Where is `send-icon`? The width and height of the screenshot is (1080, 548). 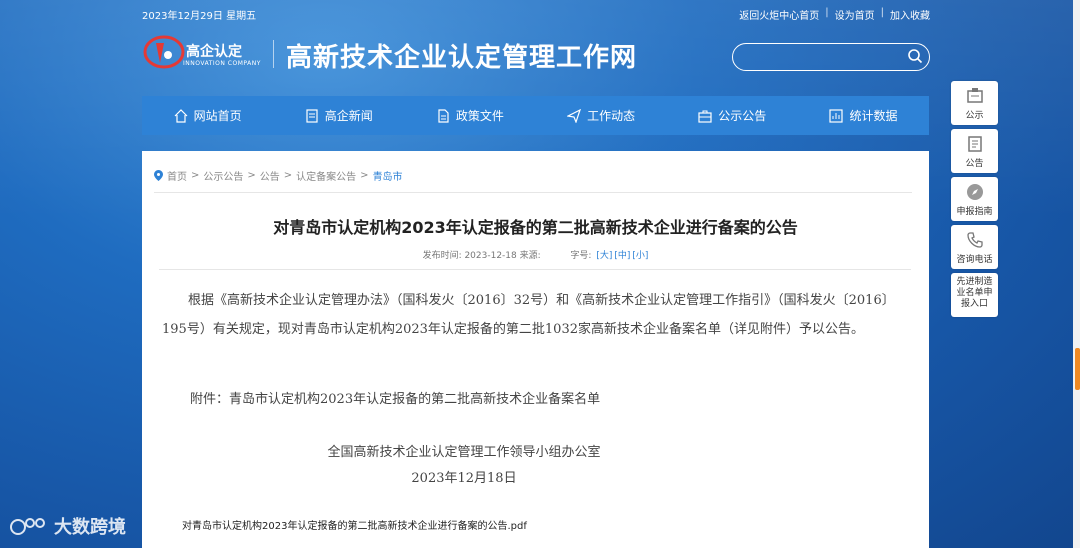 send-icon is located at coordinates (574, 115).